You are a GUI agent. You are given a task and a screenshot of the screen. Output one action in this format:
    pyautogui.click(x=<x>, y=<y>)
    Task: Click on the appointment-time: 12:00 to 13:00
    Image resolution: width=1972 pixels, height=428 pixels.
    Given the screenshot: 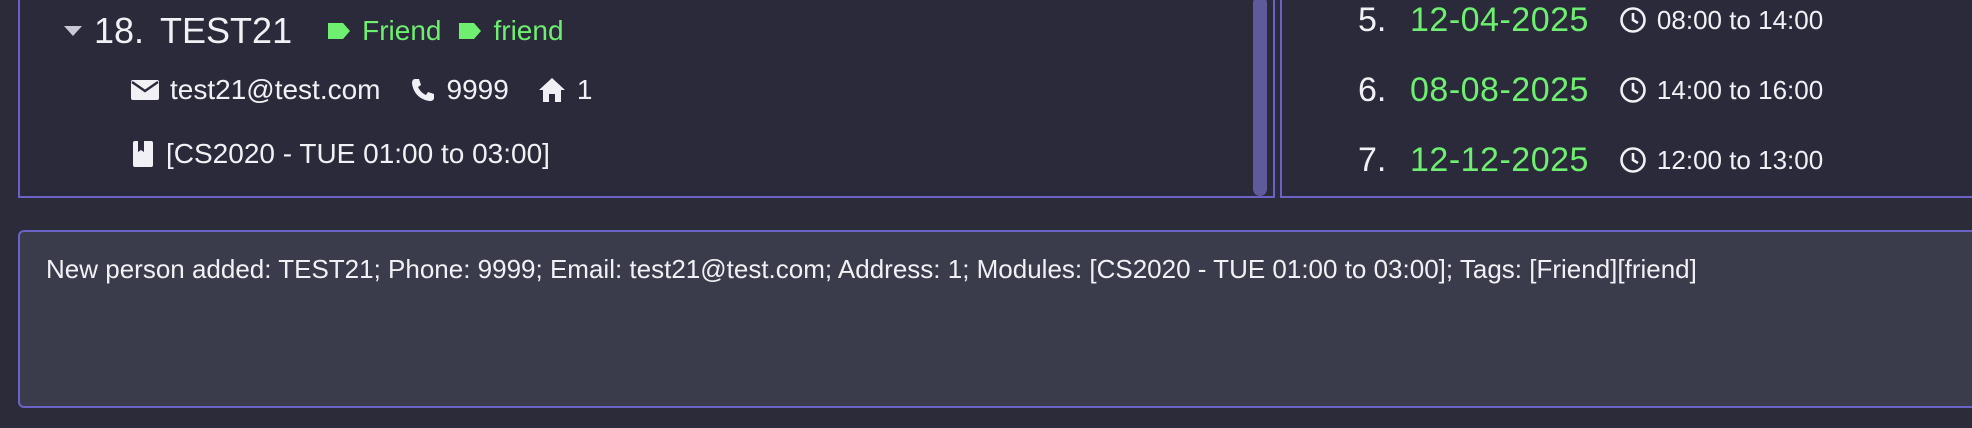 What is the action you would take?
    pyautogui.click(x=1721, y=160)
    